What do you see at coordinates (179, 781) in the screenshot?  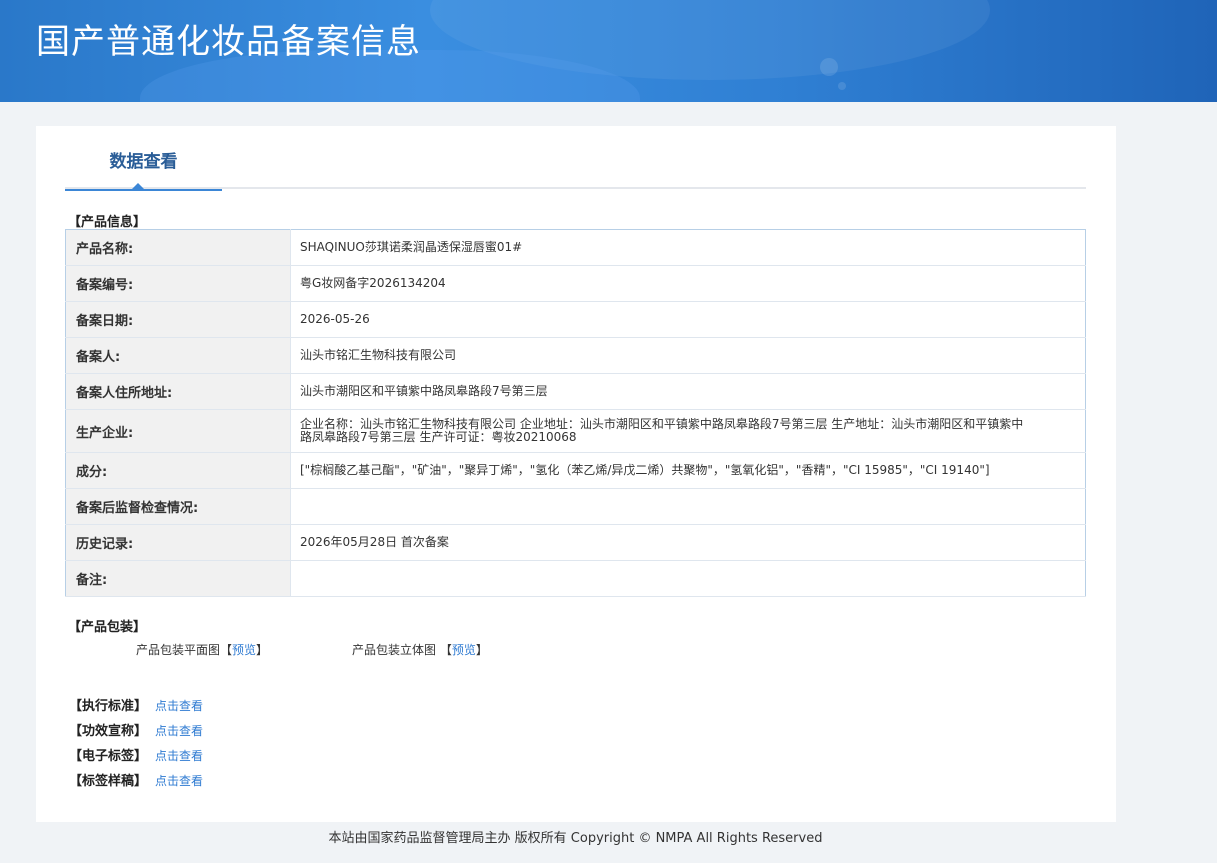 I see `view-label-sample-link: 点击查看` at bounding box center [179, 781].